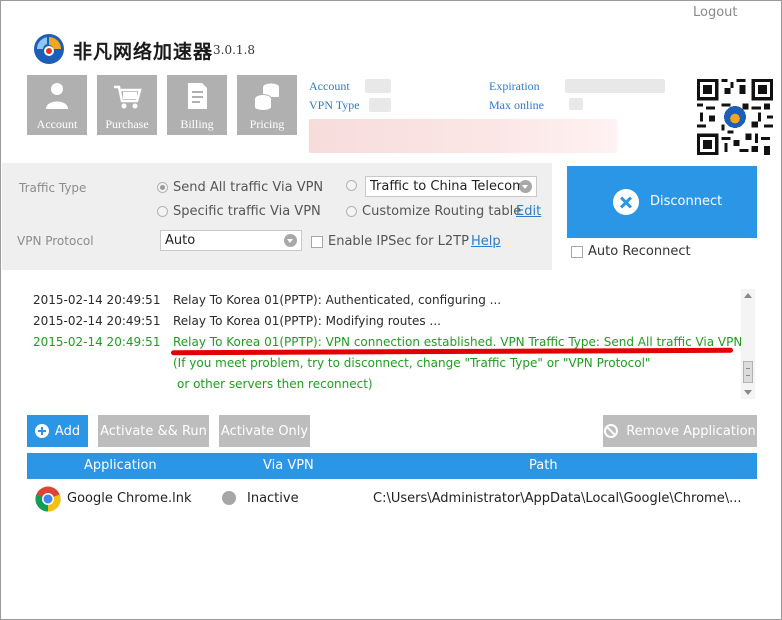 This screenshot has height=620, width=782. I want to click on add-application-button: Add, so click(57, 431).